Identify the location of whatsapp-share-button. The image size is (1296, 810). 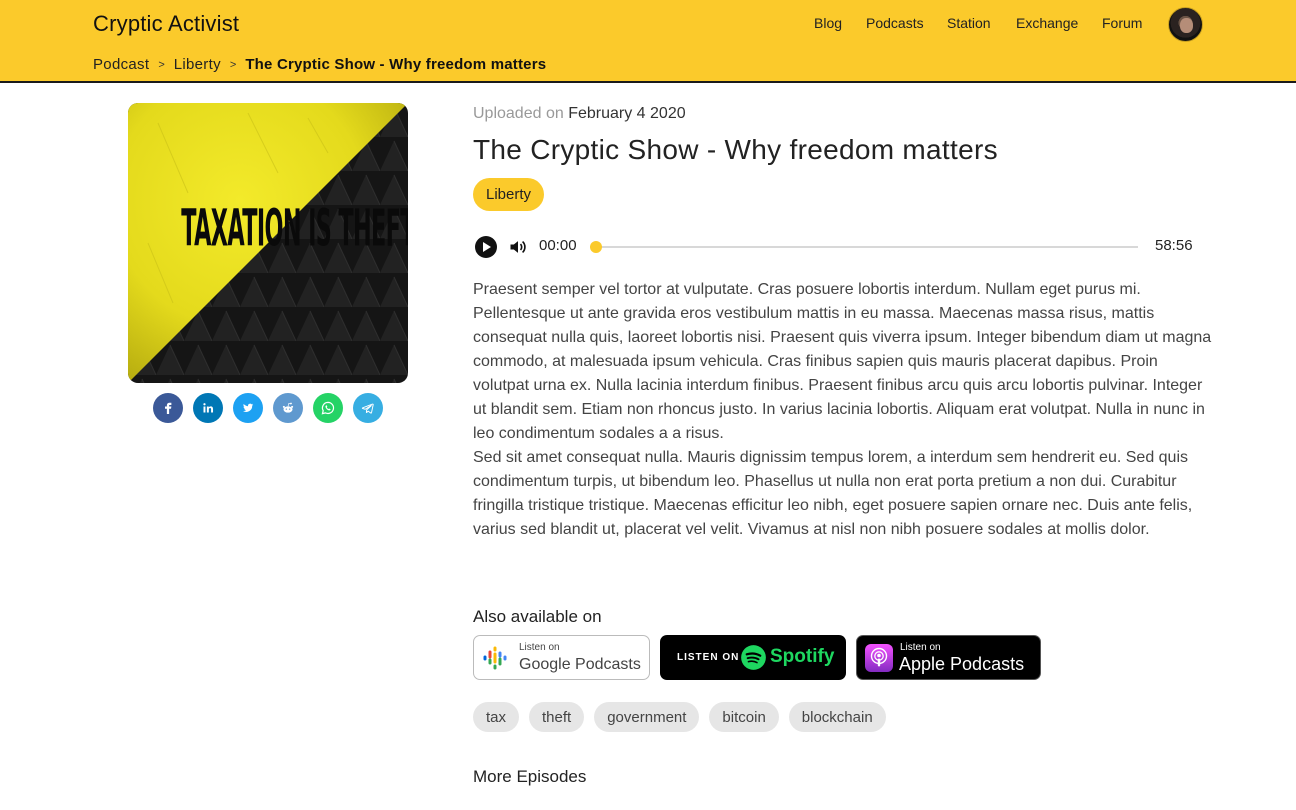
(328, 408).